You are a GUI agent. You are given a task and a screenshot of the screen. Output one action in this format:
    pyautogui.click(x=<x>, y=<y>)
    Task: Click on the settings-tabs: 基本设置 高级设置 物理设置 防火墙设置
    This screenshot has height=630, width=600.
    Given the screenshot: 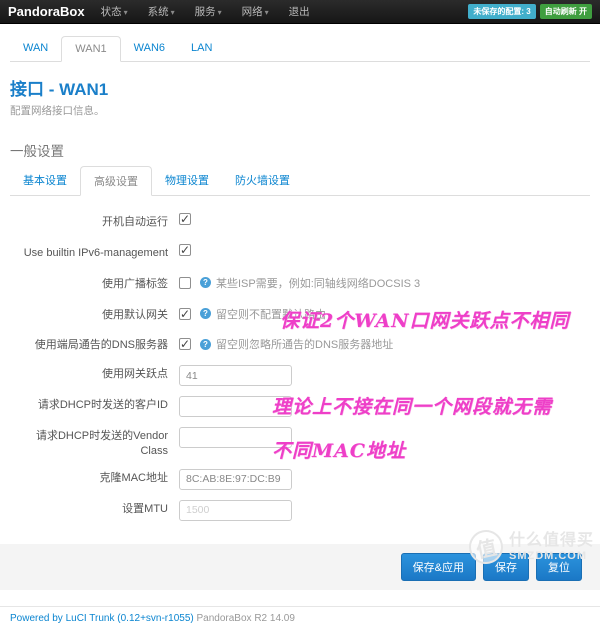 What is the action you would take?
    pyautogui.click(x=300, y=181)
    